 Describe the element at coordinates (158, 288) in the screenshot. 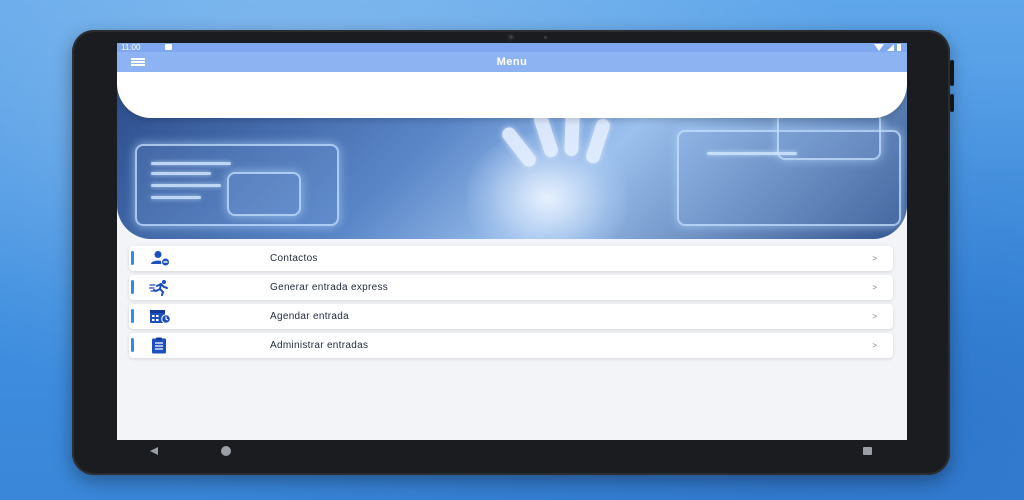

I see `express-runner-icon` at that location.